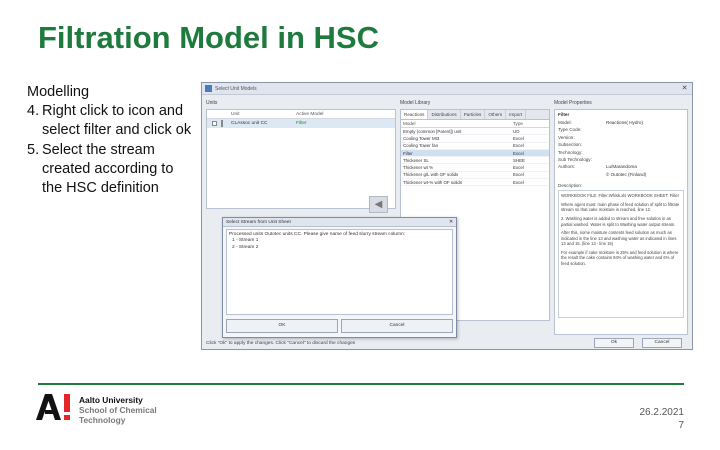 The height and width of the screenshot is (450, 720). I want to click on cancel-button: Cancel, so click(662, 343).